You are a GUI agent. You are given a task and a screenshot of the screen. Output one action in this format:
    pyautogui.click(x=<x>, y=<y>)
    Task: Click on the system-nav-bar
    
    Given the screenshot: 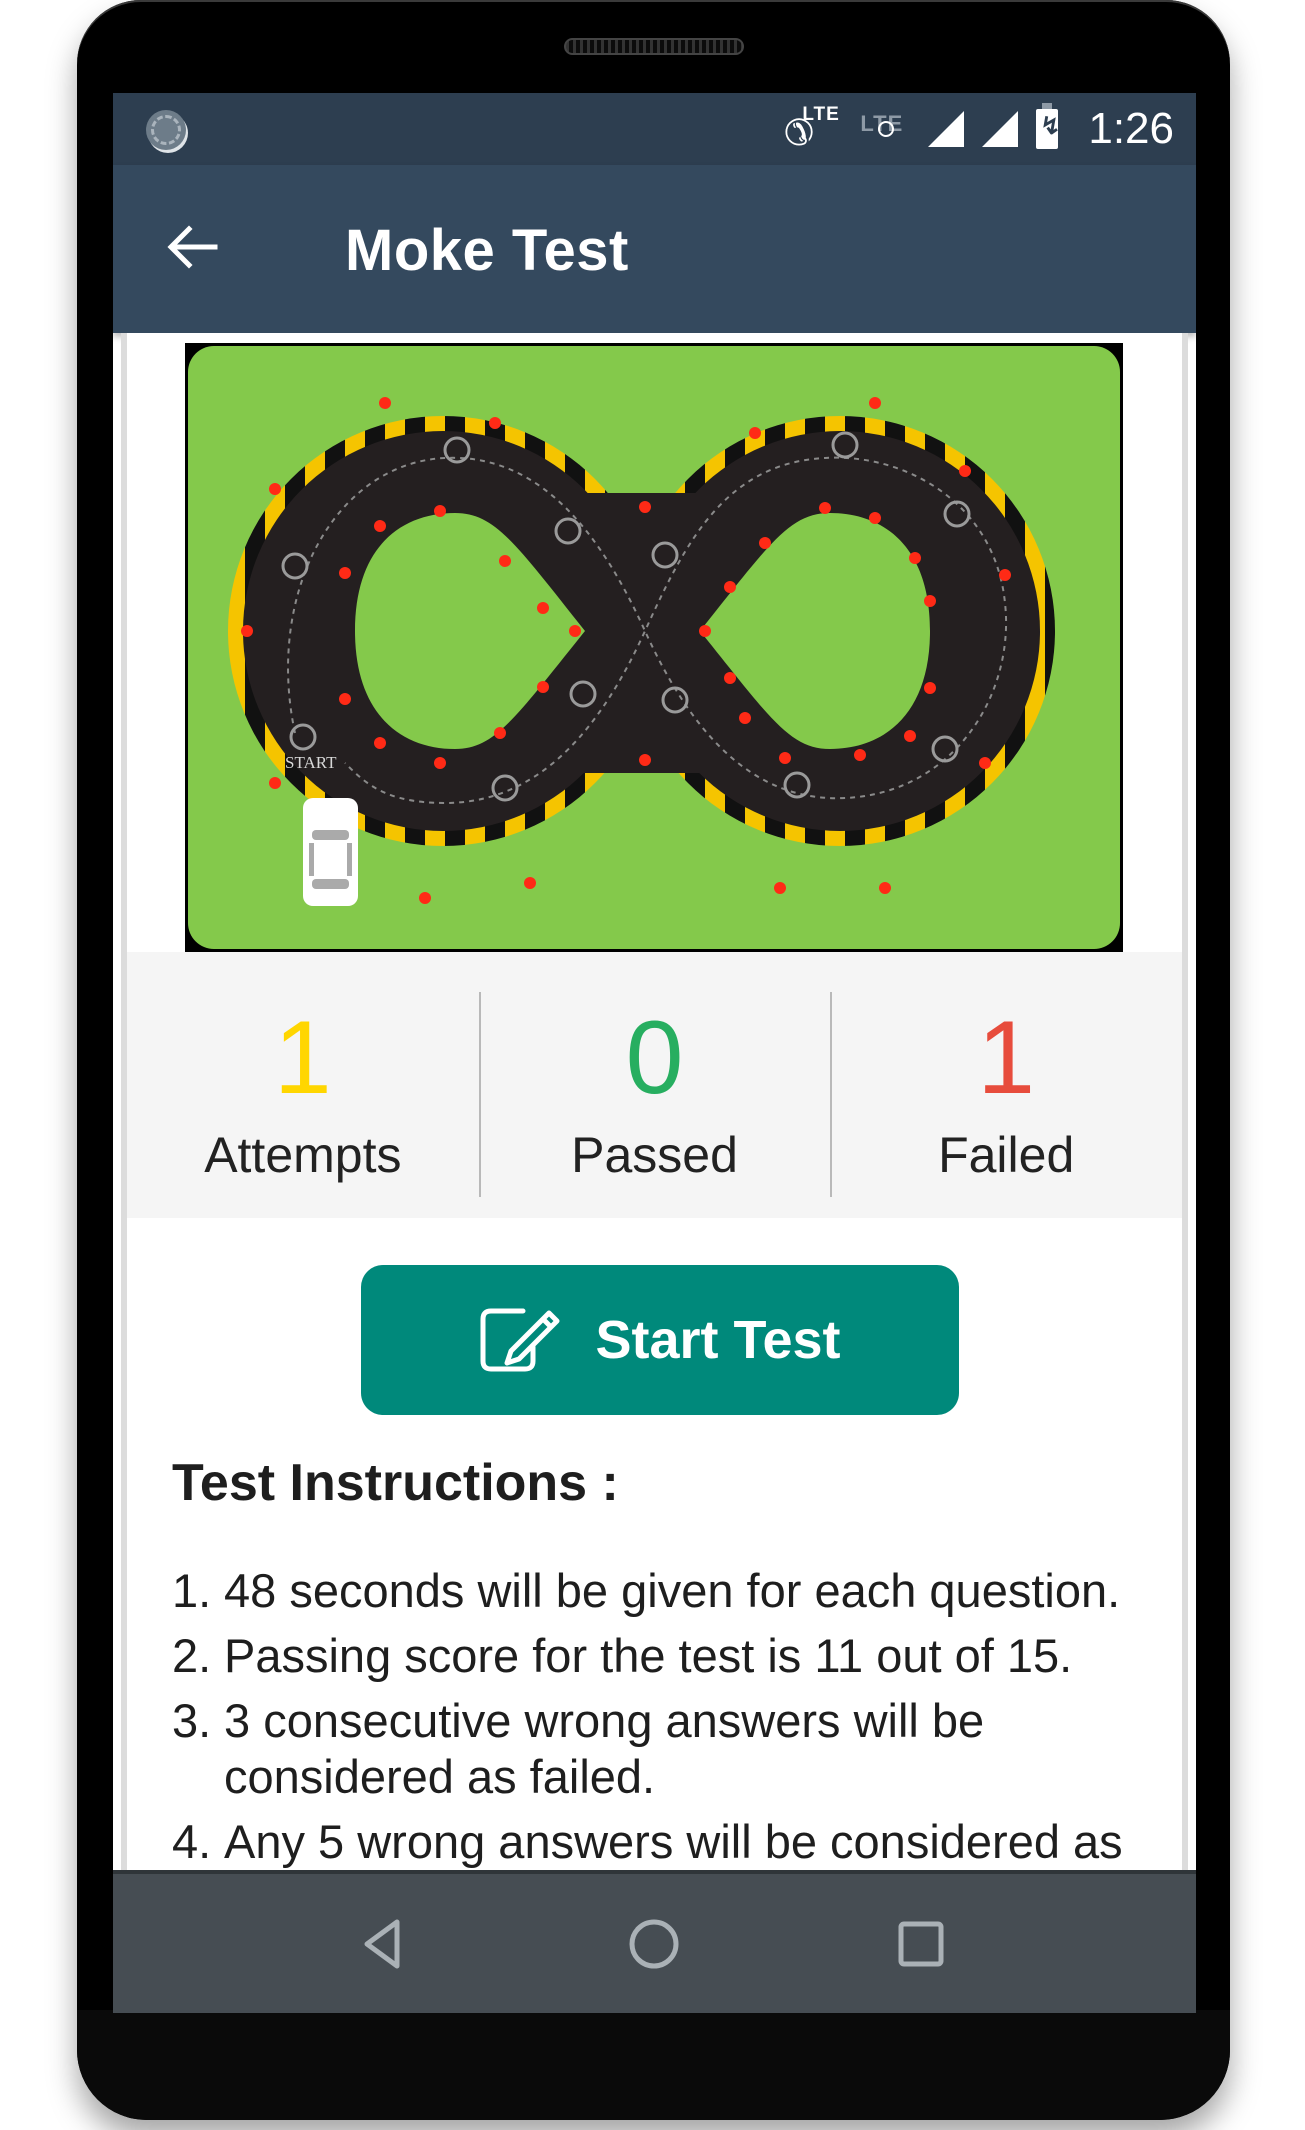 What is the action you would take?
    pyautogui.click(x=654, y=1941)
    